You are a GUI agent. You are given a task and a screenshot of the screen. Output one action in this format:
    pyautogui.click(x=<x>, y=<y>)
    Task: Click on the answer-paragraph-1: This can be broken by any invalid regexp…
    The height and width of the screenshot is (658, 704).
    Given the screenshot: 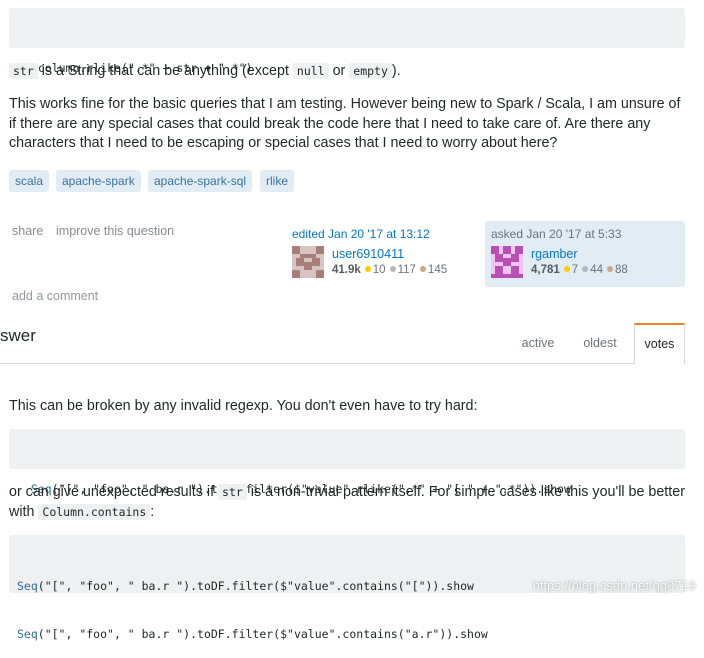 What is the action you would take?
    pyautogui.click(x=243, y=406)
    